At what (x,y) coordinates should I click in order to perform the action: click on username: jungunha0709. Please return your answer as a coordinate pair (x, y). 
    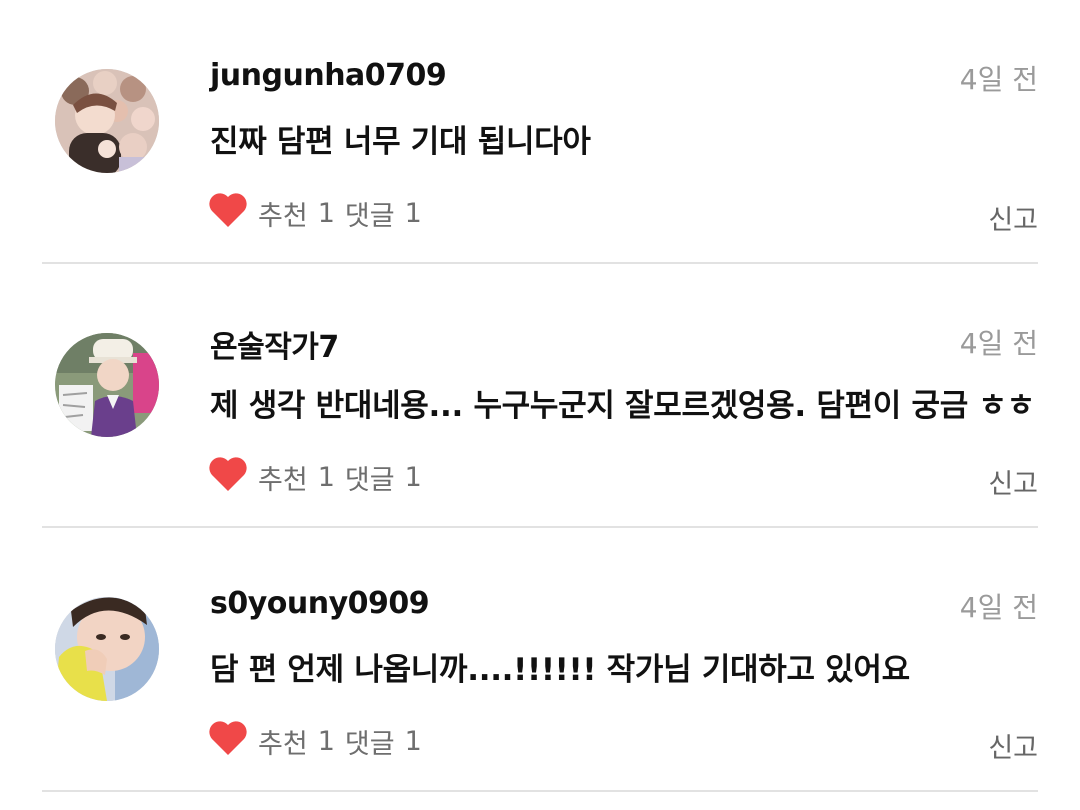
    Looking at the image, I should click on (328, 75).